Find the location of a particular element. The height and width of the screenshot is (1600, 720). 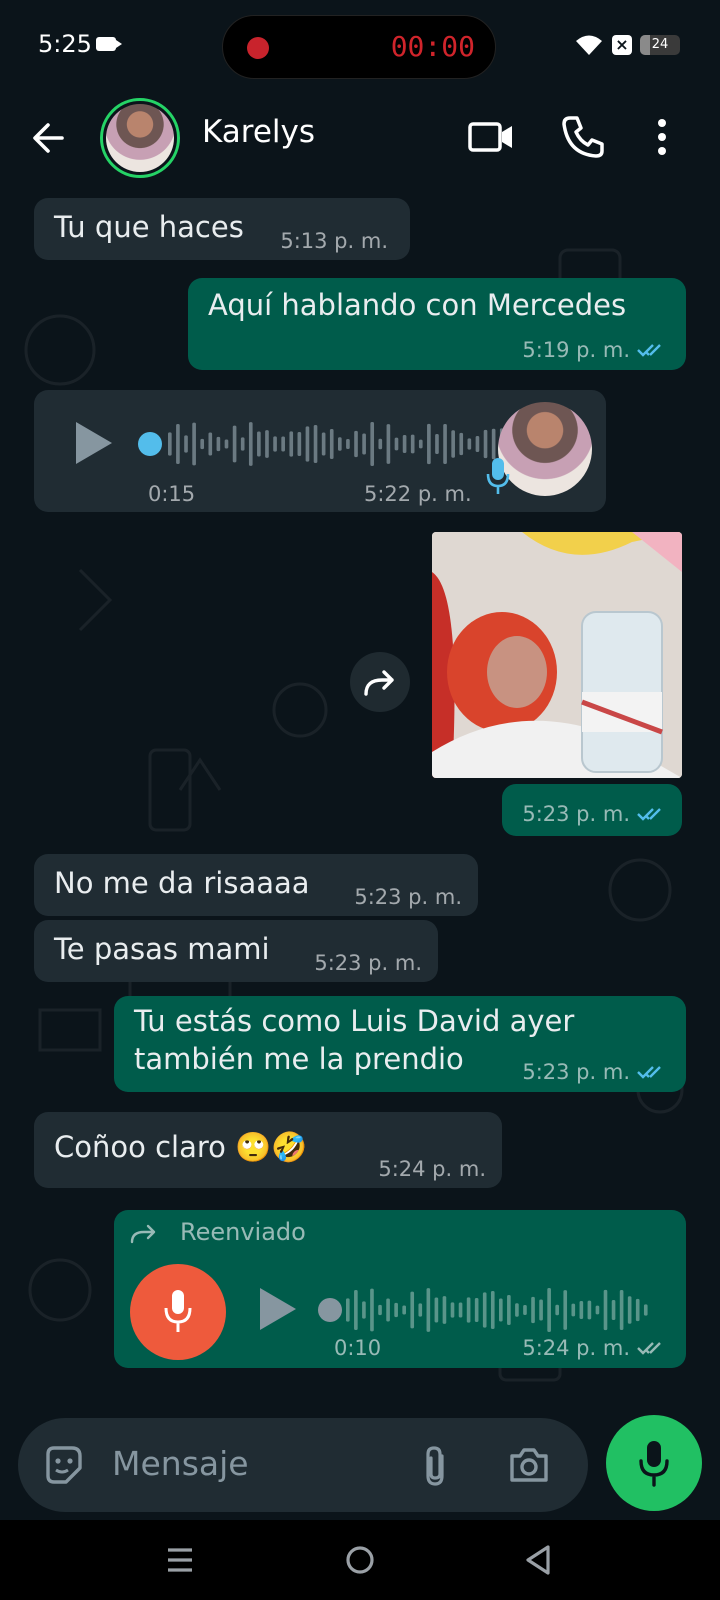

contact-name: Karelys is located at coordinates (258, 132).